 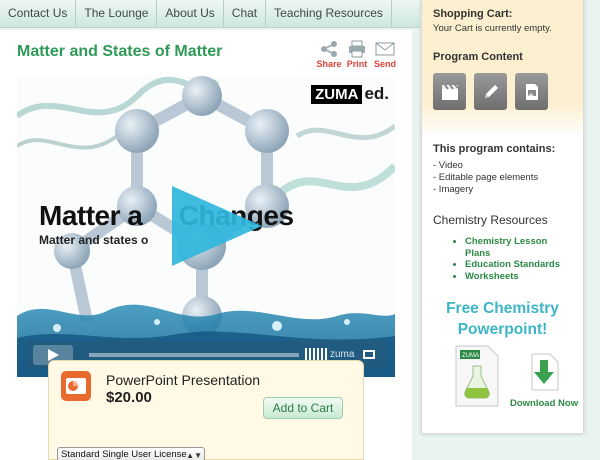 I want to click on brand-suffix: ed., so click(x=376, y=93).